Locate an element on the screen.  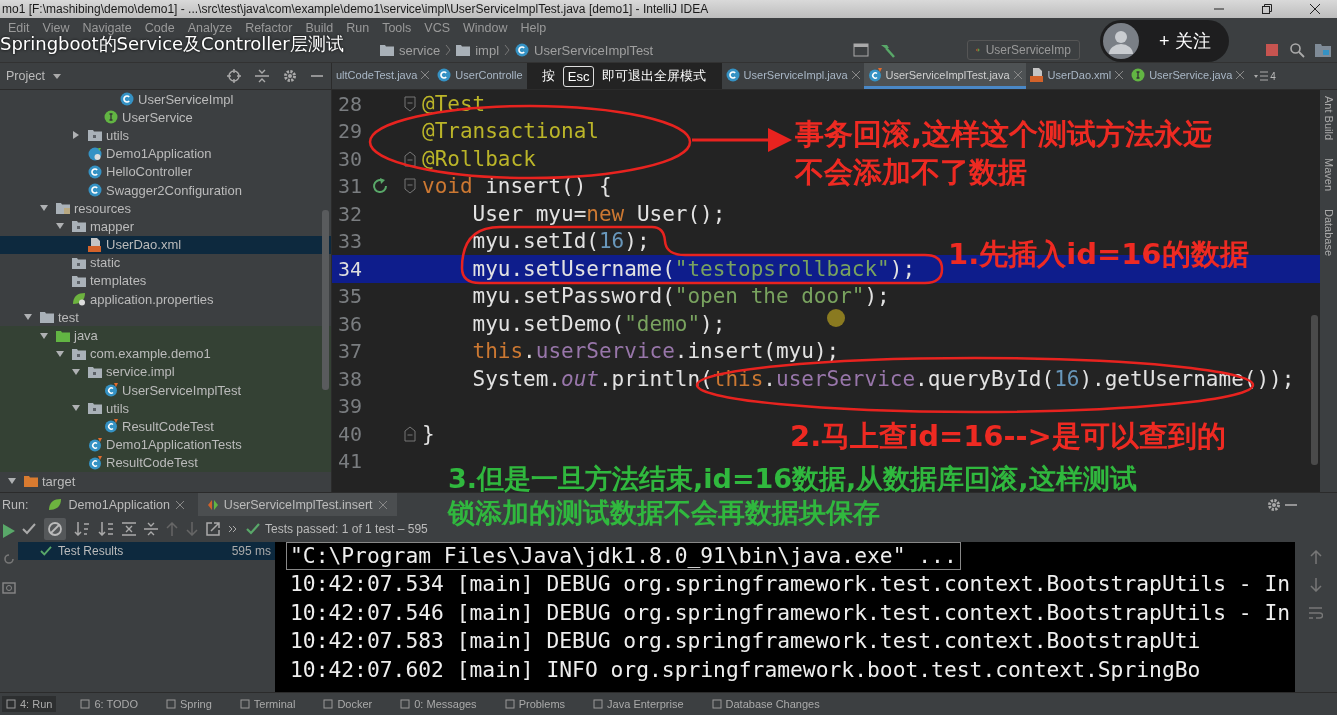
tree-item: static is located at coordinates (165, 262).